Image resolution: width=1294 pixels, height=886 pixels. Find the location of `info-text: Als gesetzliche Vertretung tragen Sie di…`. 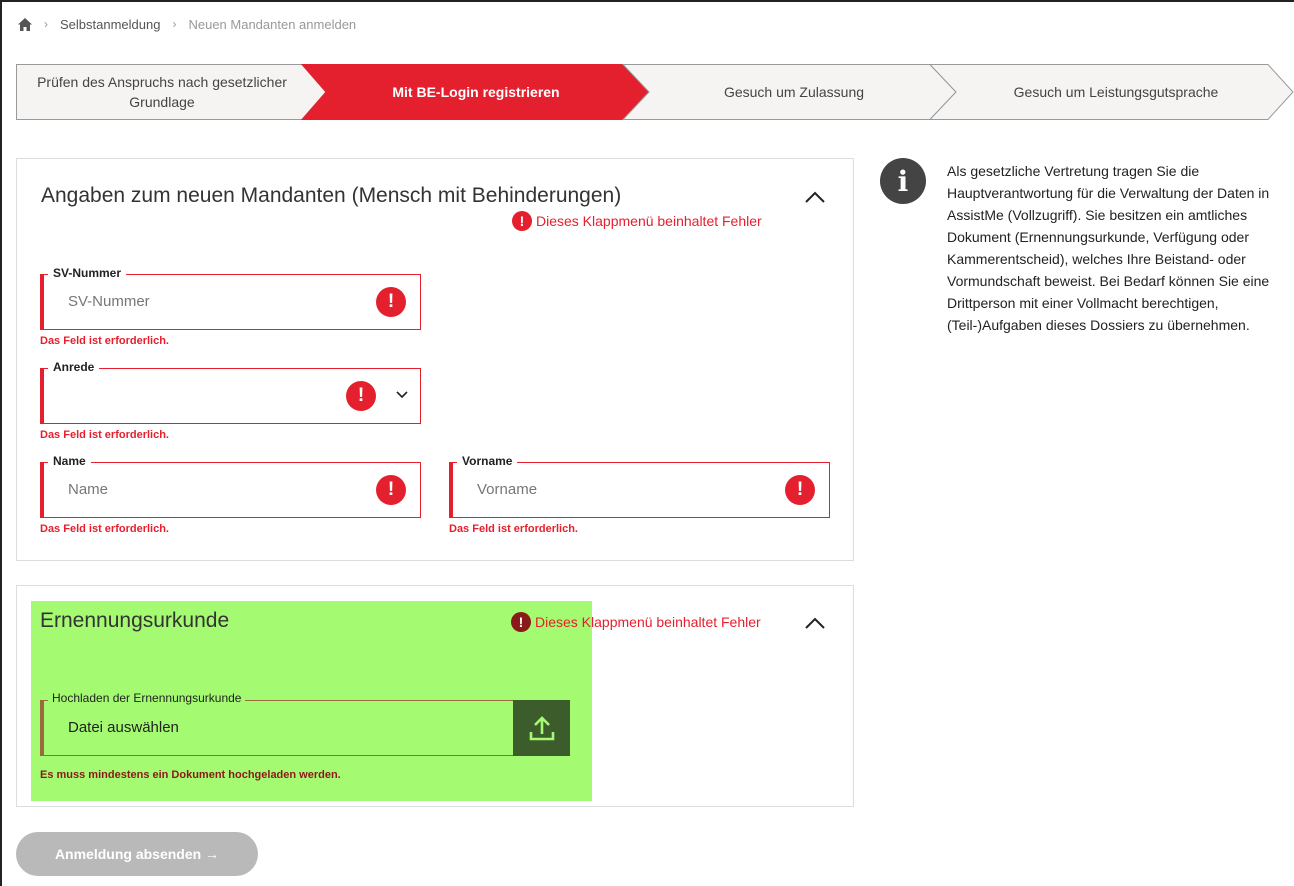

info-text: Als gesetzliche Vertretung tragen Sie di… is located at coordinates (1108, 248).